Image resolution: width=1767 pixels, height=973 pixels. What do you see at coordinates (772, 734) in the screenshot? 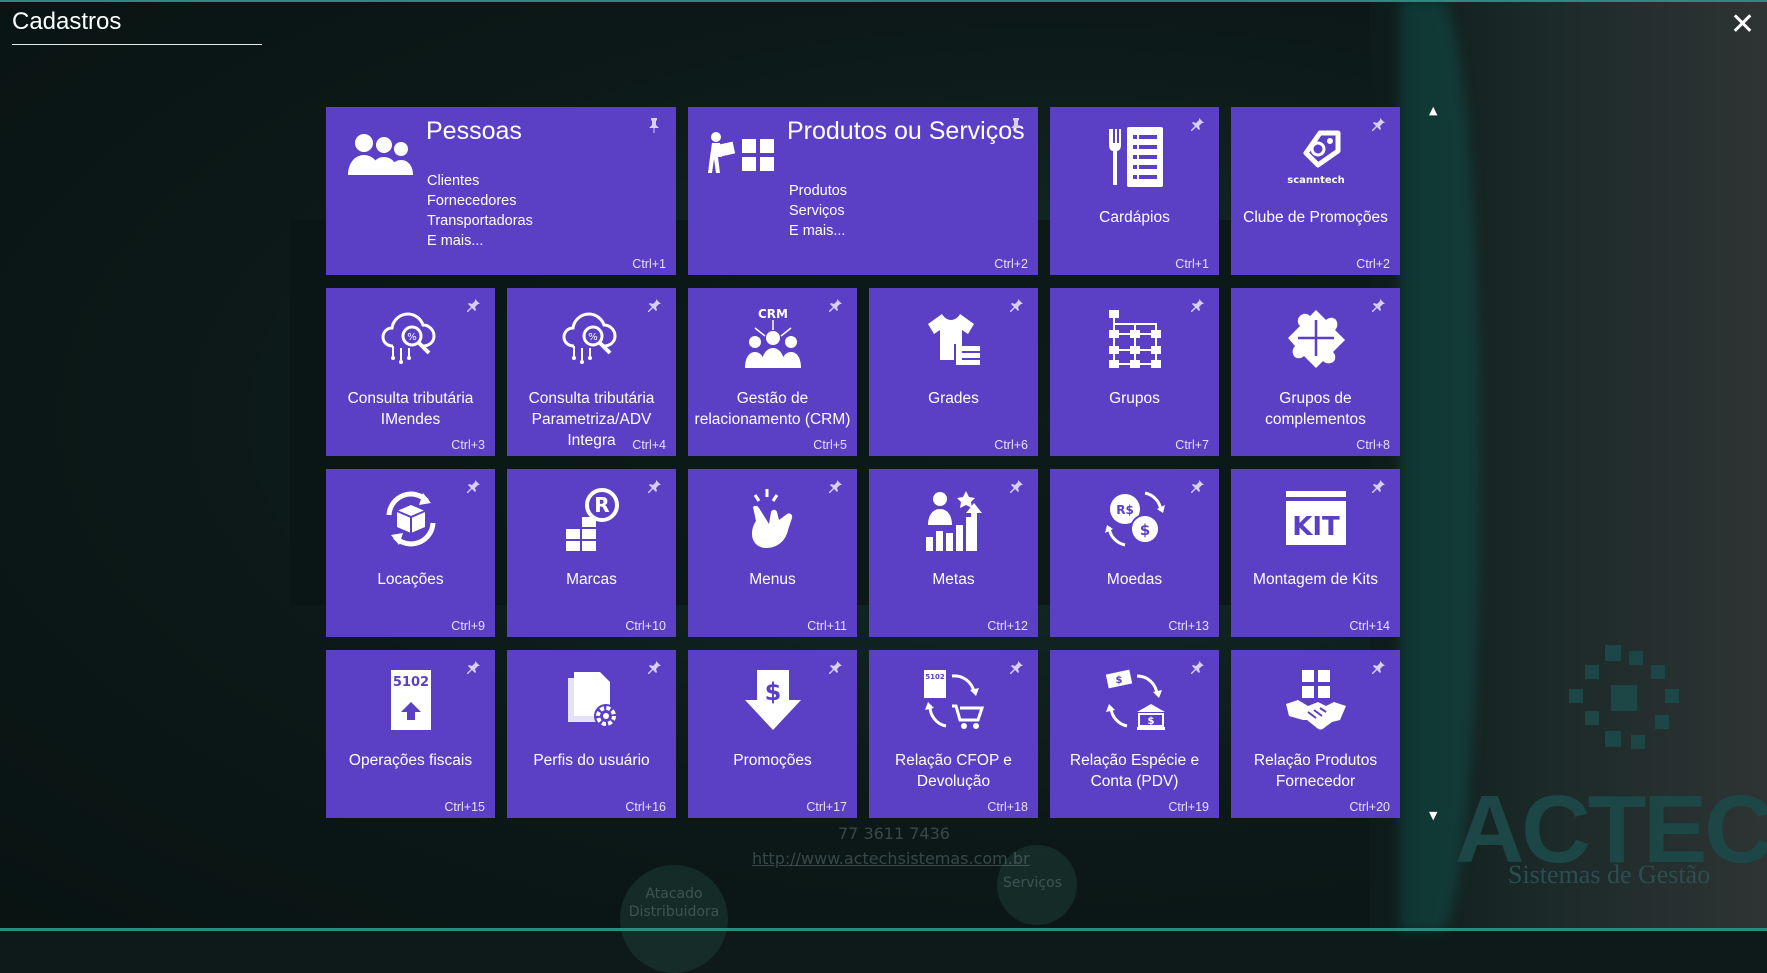
I see `tile-promocoes: $ Promoções Ctrl+17` at bounding box center [772, 734].